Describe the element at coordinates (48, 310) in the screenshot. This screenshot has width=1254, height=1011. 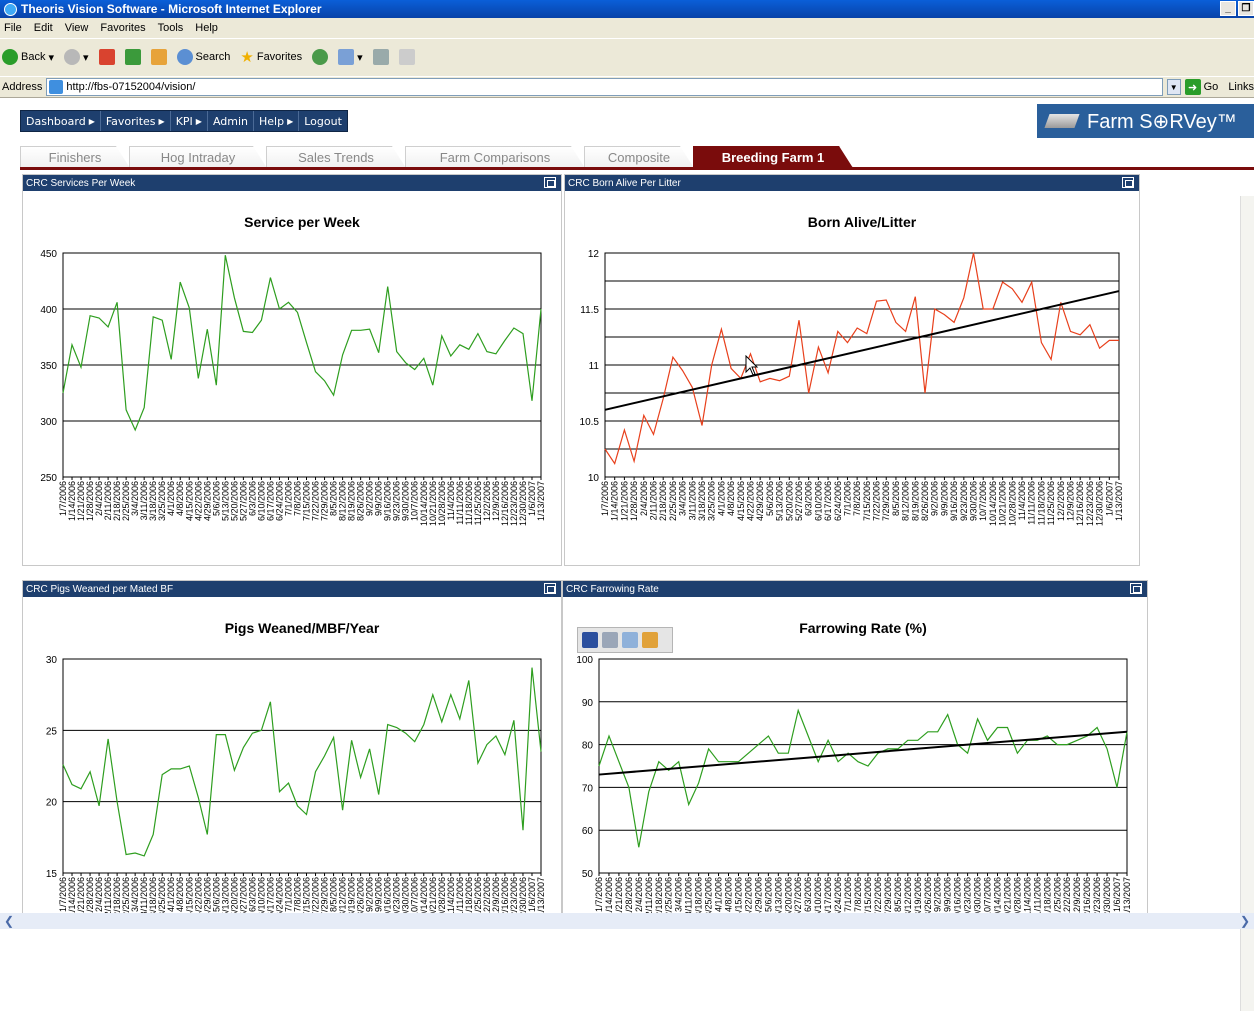
I see `y-tick-label: 400` at that location.